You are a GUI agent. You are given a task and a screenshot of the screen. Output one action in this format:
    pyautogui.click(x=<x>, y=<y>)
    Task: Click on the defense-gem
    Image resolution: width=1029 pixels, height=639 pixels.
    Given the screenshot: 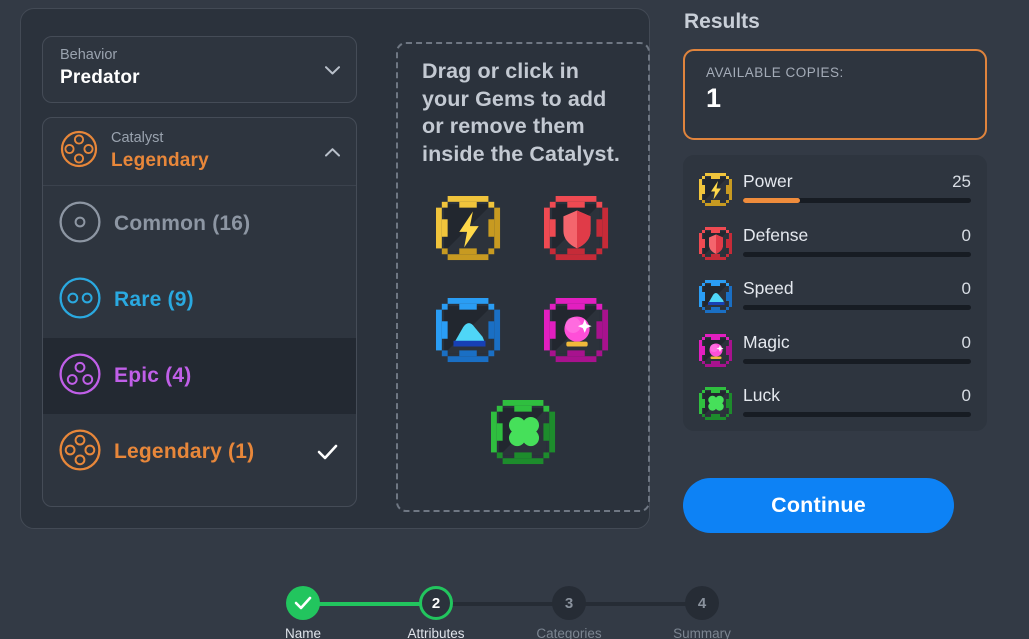 What is the action you would take?
    pyautogui.click(x=578, y=230)
    